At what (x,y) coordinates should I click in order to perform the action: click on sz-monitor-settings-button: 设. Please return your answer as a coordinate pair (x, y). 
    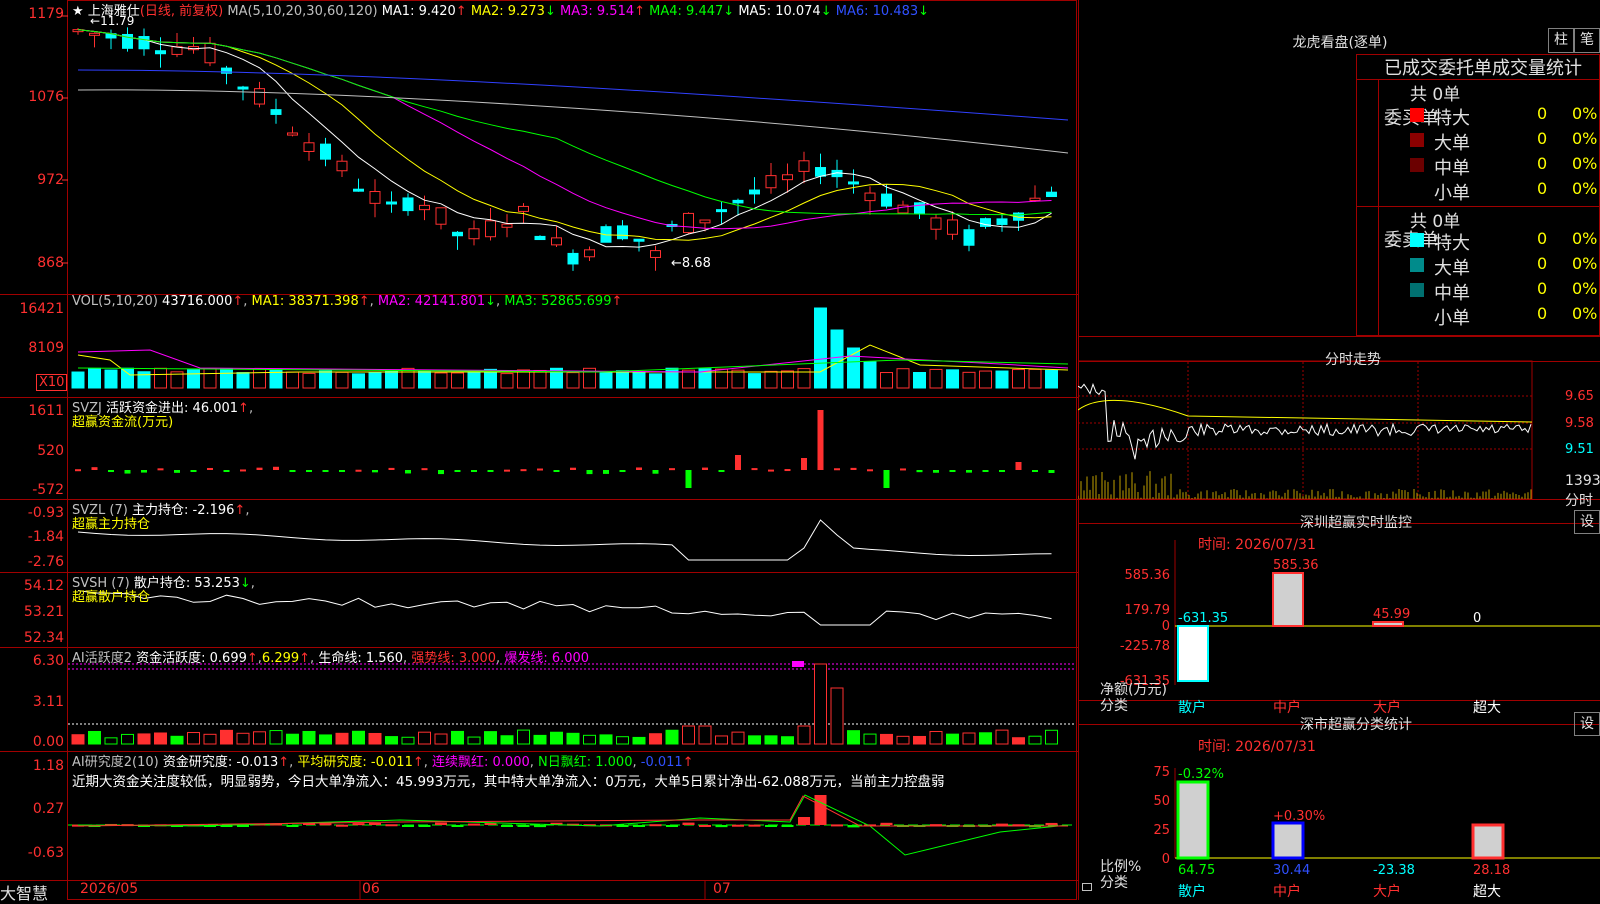
    Looking at the image, I should click on (1587, 522).